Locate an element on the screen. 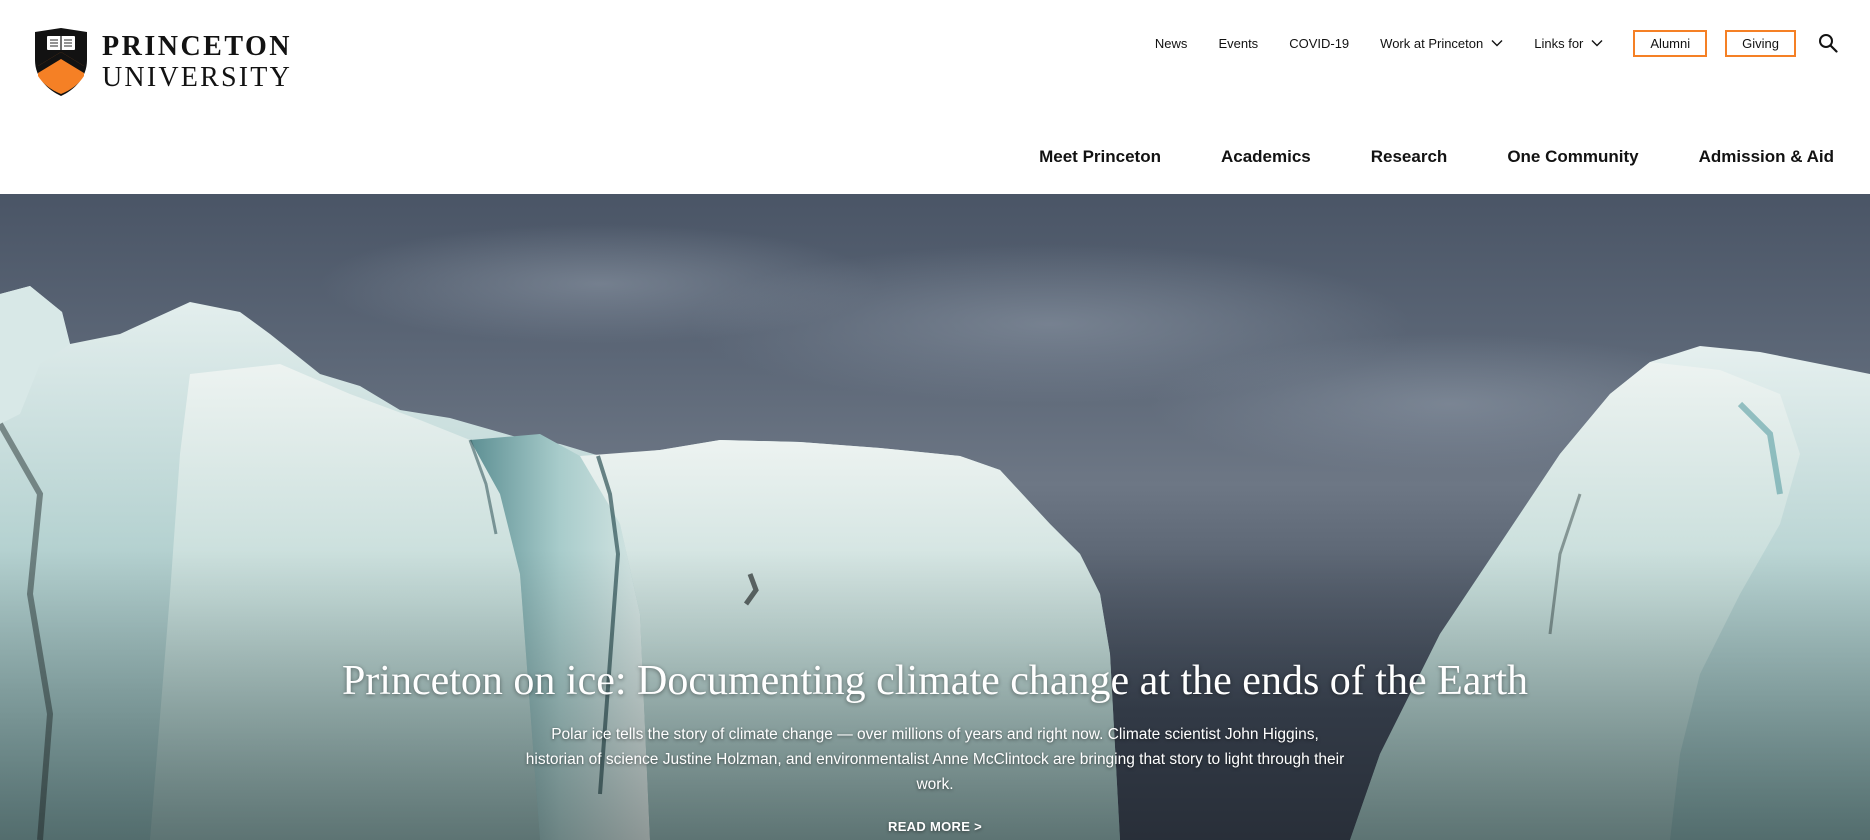  utility-link-news: News is located at coordinates (1171, 43).